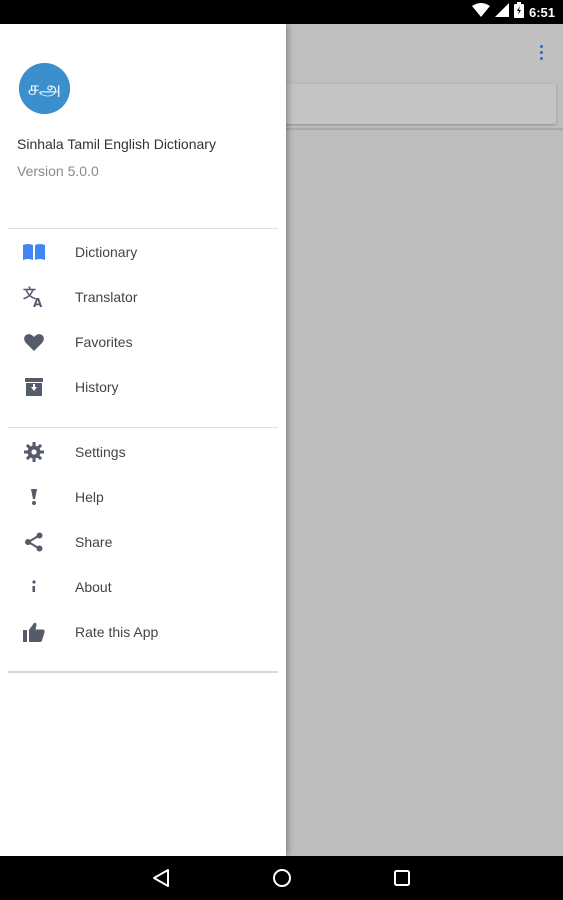  Describe the element at coordinates (97, 386) in the screenshot. I see `menu-label: History` at that location.